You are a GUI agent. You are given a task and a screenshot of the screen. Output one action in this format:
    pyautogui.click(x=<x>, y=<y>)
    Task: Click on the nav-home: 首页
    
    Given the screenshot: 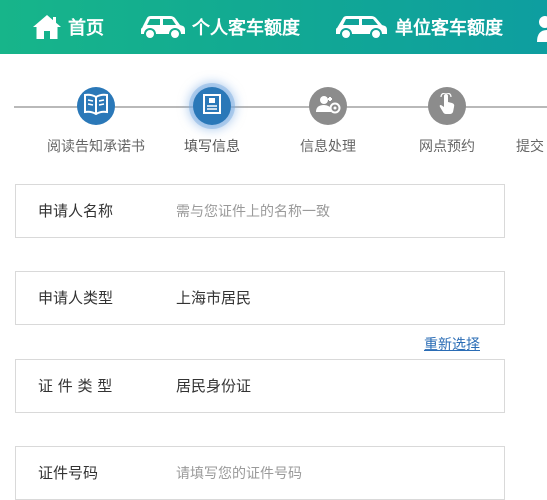 What is the action you would take?
    pyautogui.click(x=68, y=27)
    